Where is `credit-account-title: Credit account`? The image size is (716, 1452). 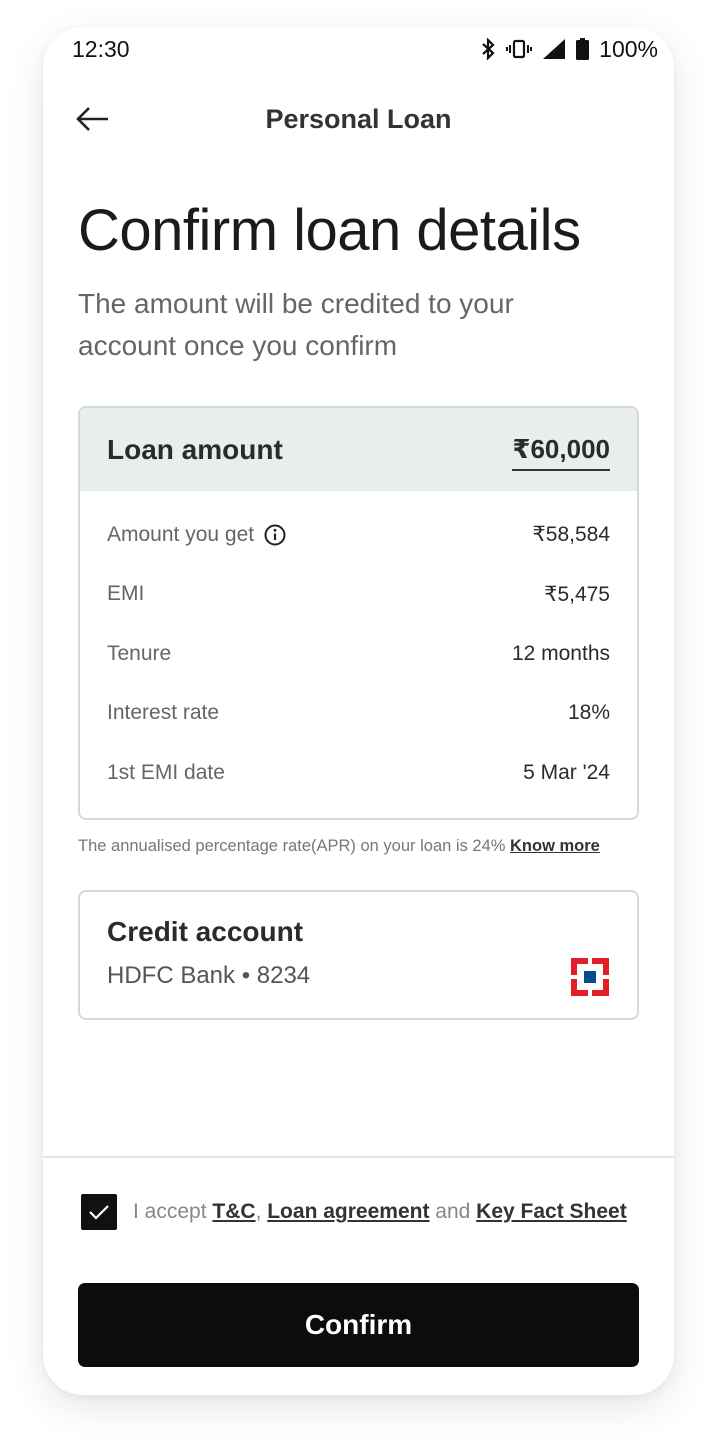 credit-account-title: Credit account is located at coordinates (205, 931).